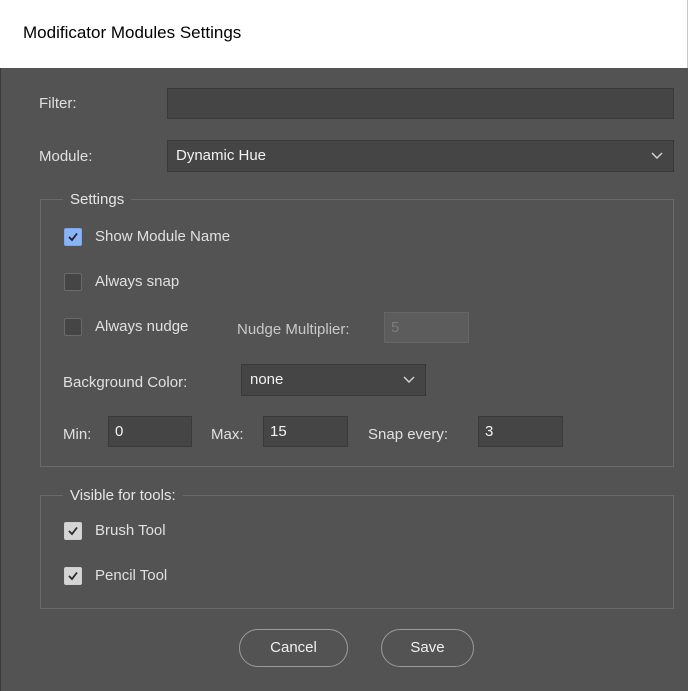 The image size is (688, 691). I want to click on pencil-tool-checkbox, so click(73, 576).